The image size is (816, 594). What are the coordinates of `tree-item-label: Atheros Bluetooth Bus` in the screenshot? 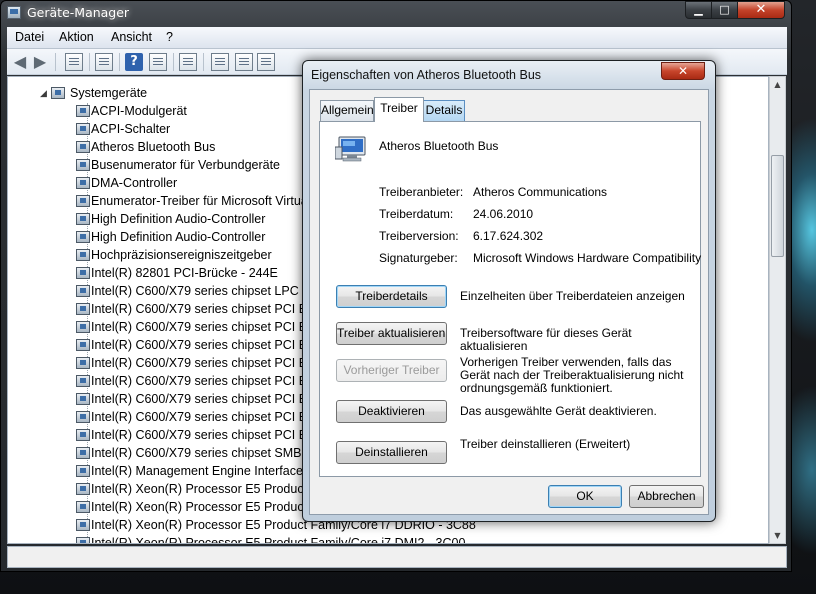 It's located at (153, 147).